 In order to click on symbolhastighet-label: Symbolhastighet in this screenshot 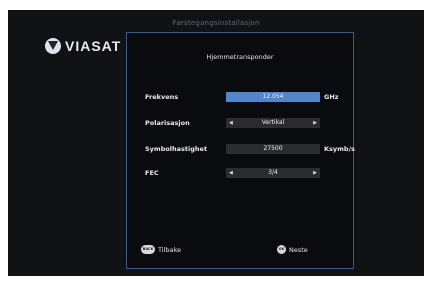, I will do `click(176, 149)`.